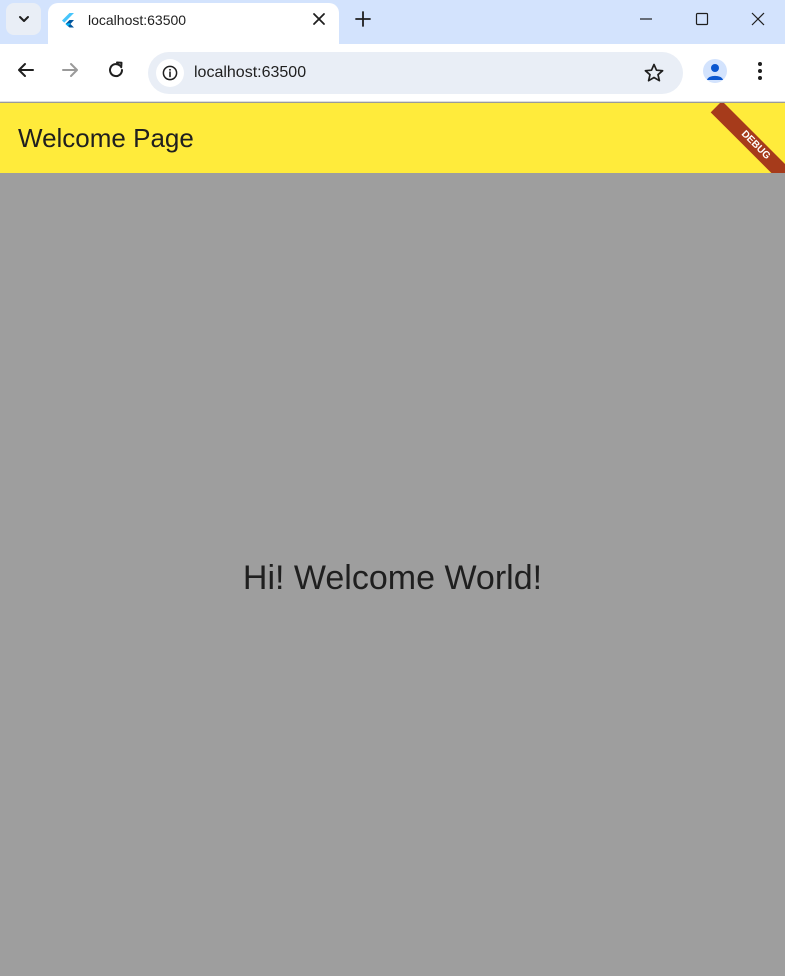  Describe the element at coordinates (106, 138) in the screenshot. I see `page-title: Welcome Page` at that location.